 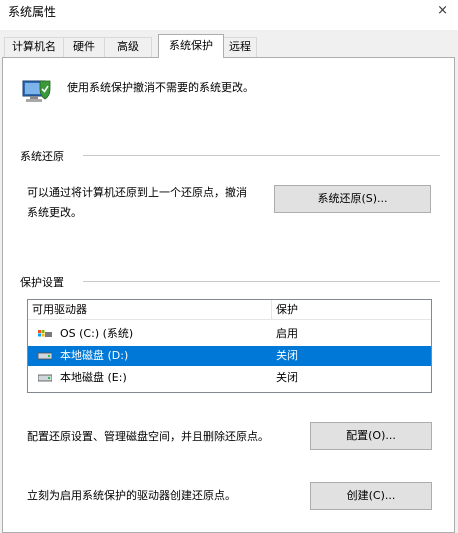 What do you see at coordinates (160, 87) in the screenshot?
I see `header-description: 使用系统保护撤消不需要的系统更改。` at bounding box center [160, 87].